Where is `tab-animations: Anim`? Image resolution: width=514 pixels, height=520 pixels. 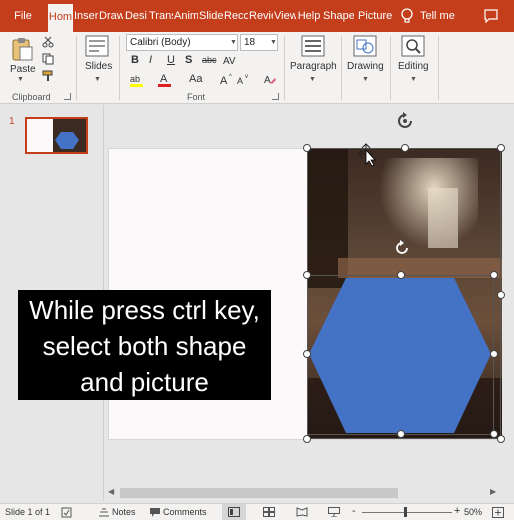
tab-animations: Anim is located at coordinates (186, 16).